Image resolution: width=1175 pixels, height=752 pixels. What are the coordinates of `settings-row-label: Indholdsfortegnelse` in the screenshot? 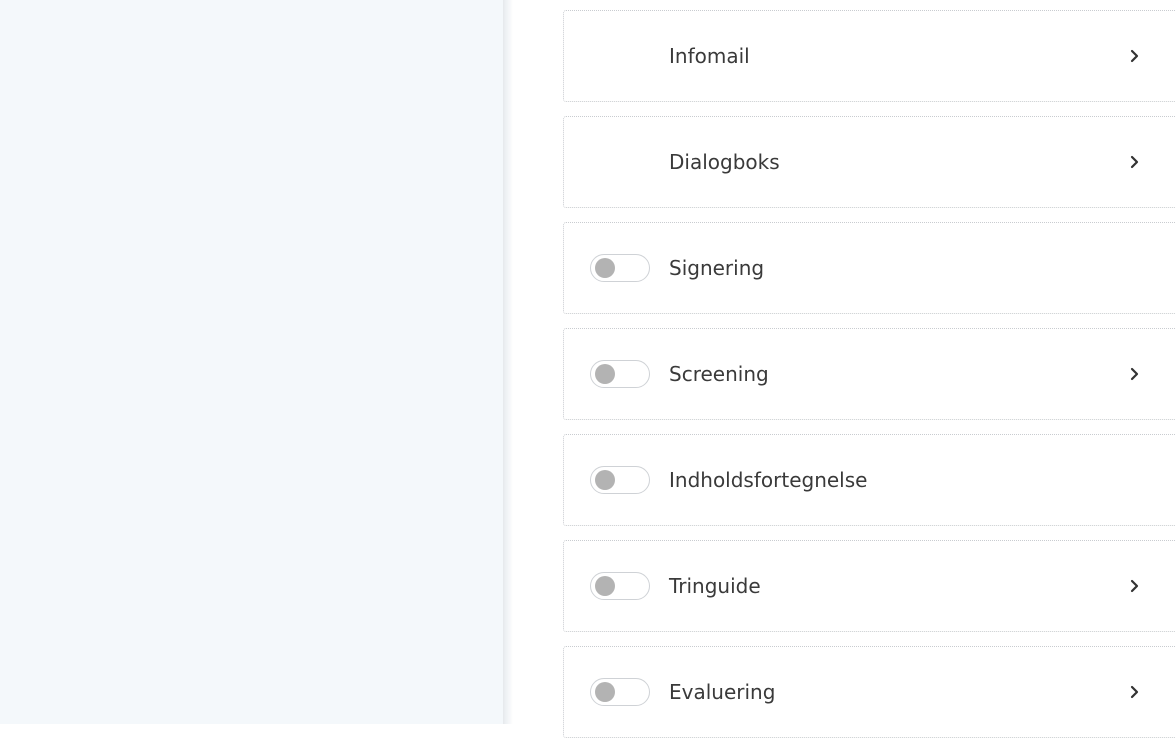 It's located at (768, 480).